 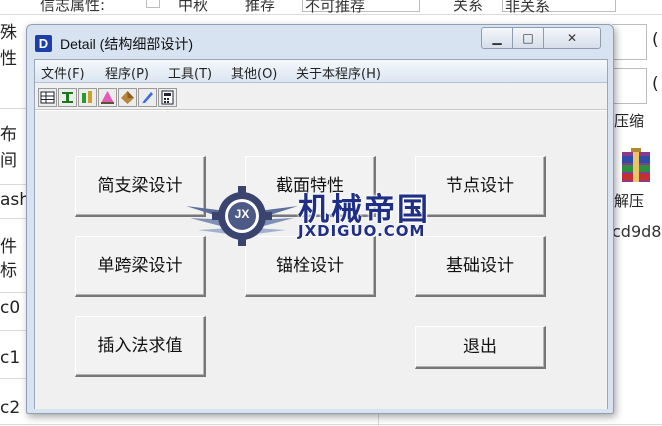 What do you see at coordinates (8, 247) in the screenshot?
I see `bg-label-5: 件` at bounding box center [8, 247].